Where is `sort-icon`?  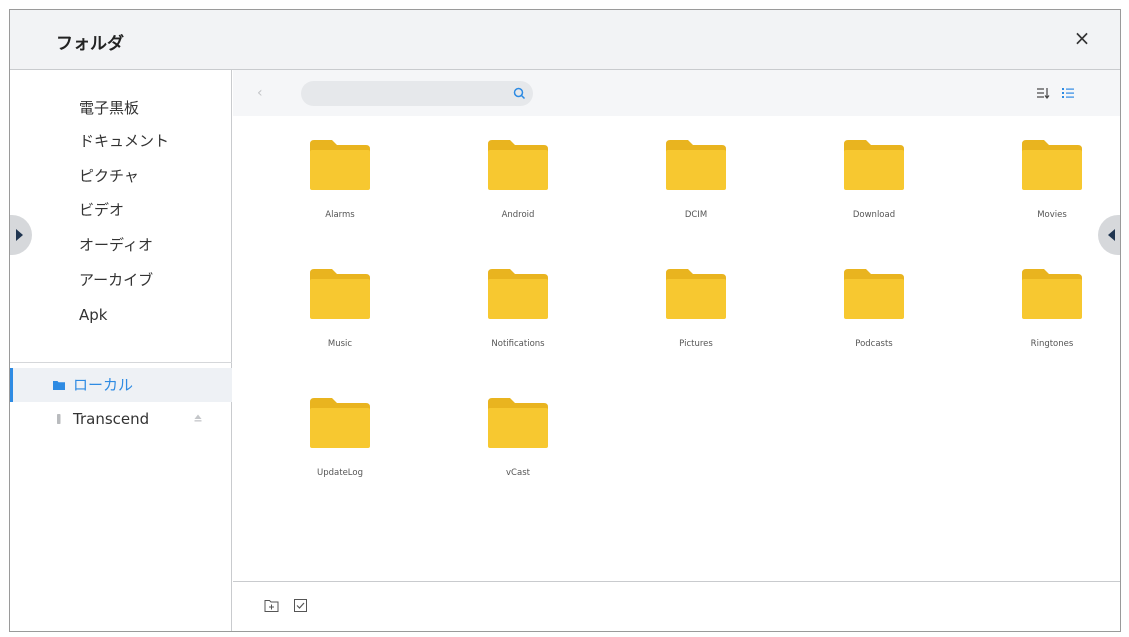
sort-icon is located at coordinates (1043, 93).